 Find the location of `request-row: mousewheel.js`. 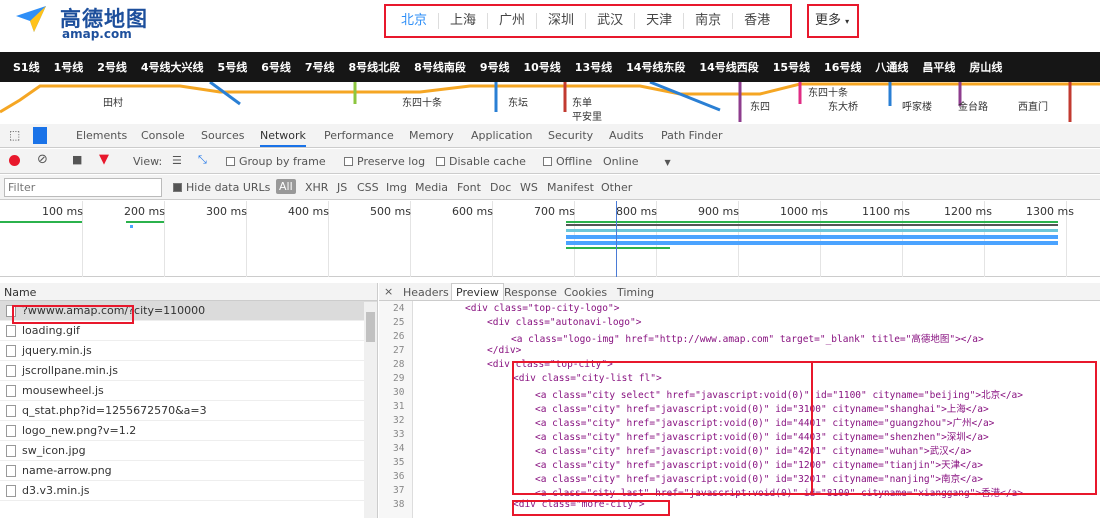

request-row: mousewheel.js is located at coordinates (188, 391).